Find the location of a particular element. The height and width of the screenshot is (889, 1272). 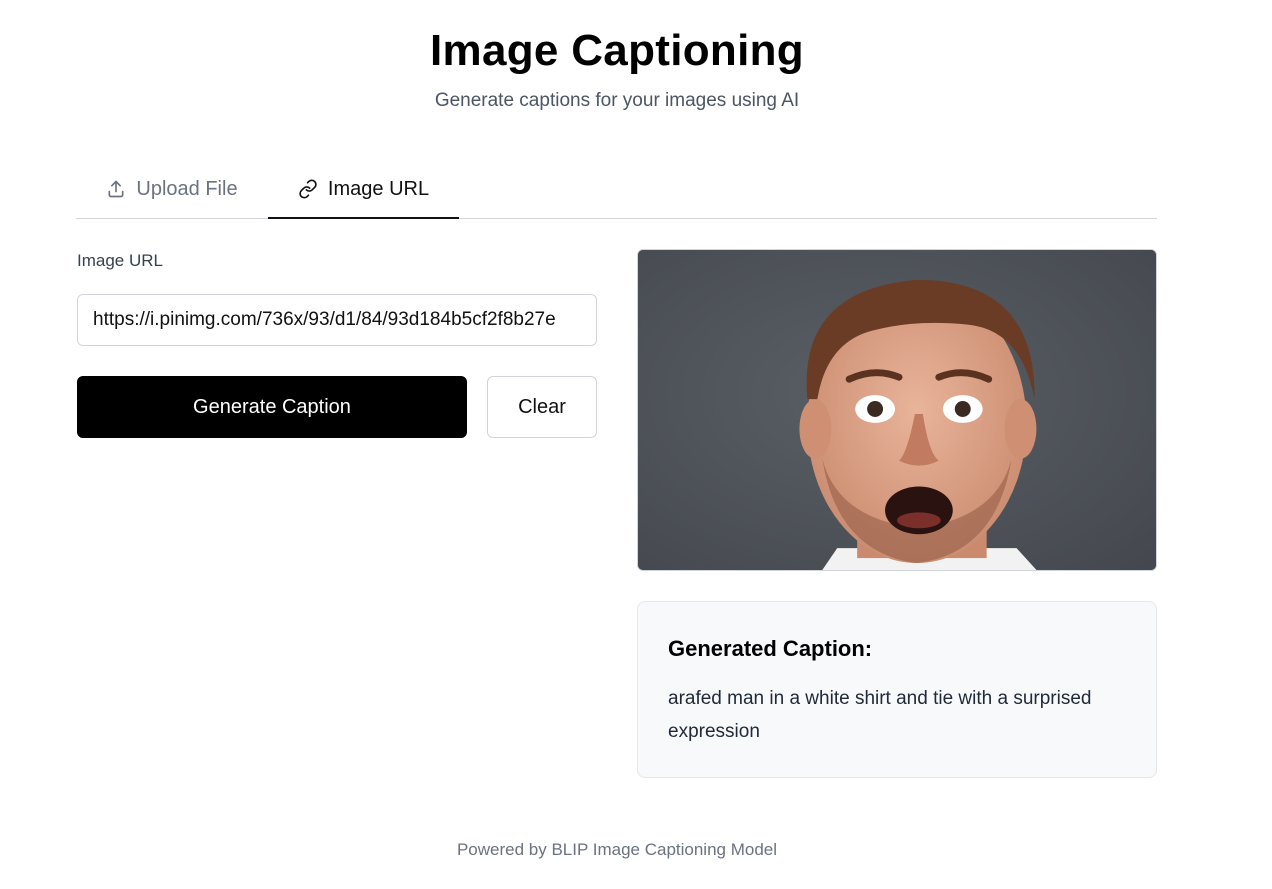

caption-heading: Generated Caption: is located at coordinates (770, 648).